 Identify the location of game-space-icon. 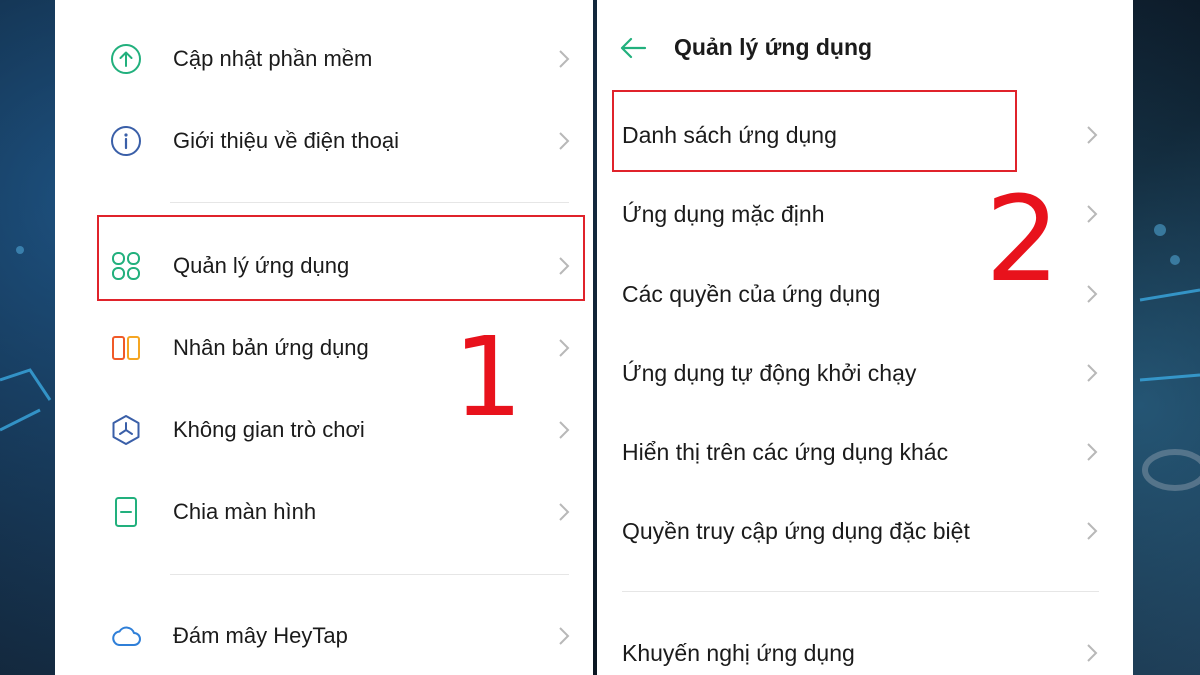
(126, 430).